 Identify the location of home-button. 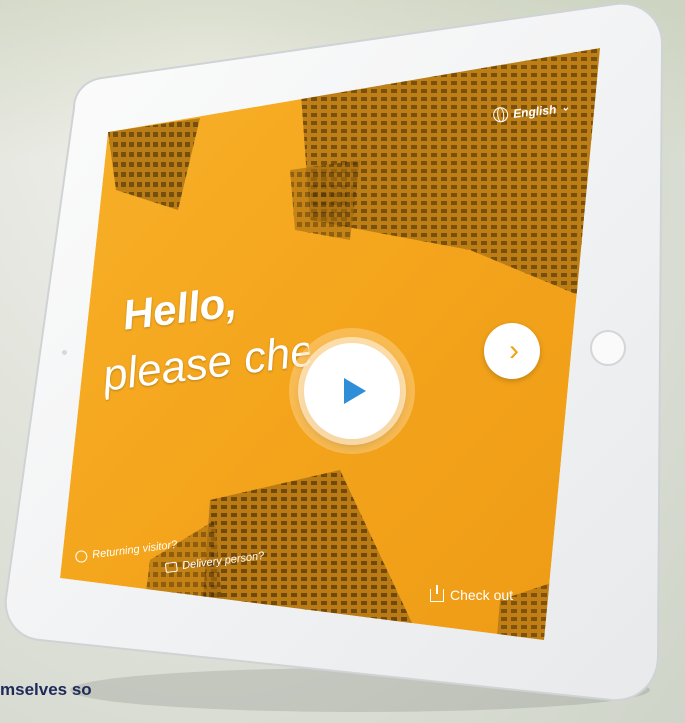
(608, 348).